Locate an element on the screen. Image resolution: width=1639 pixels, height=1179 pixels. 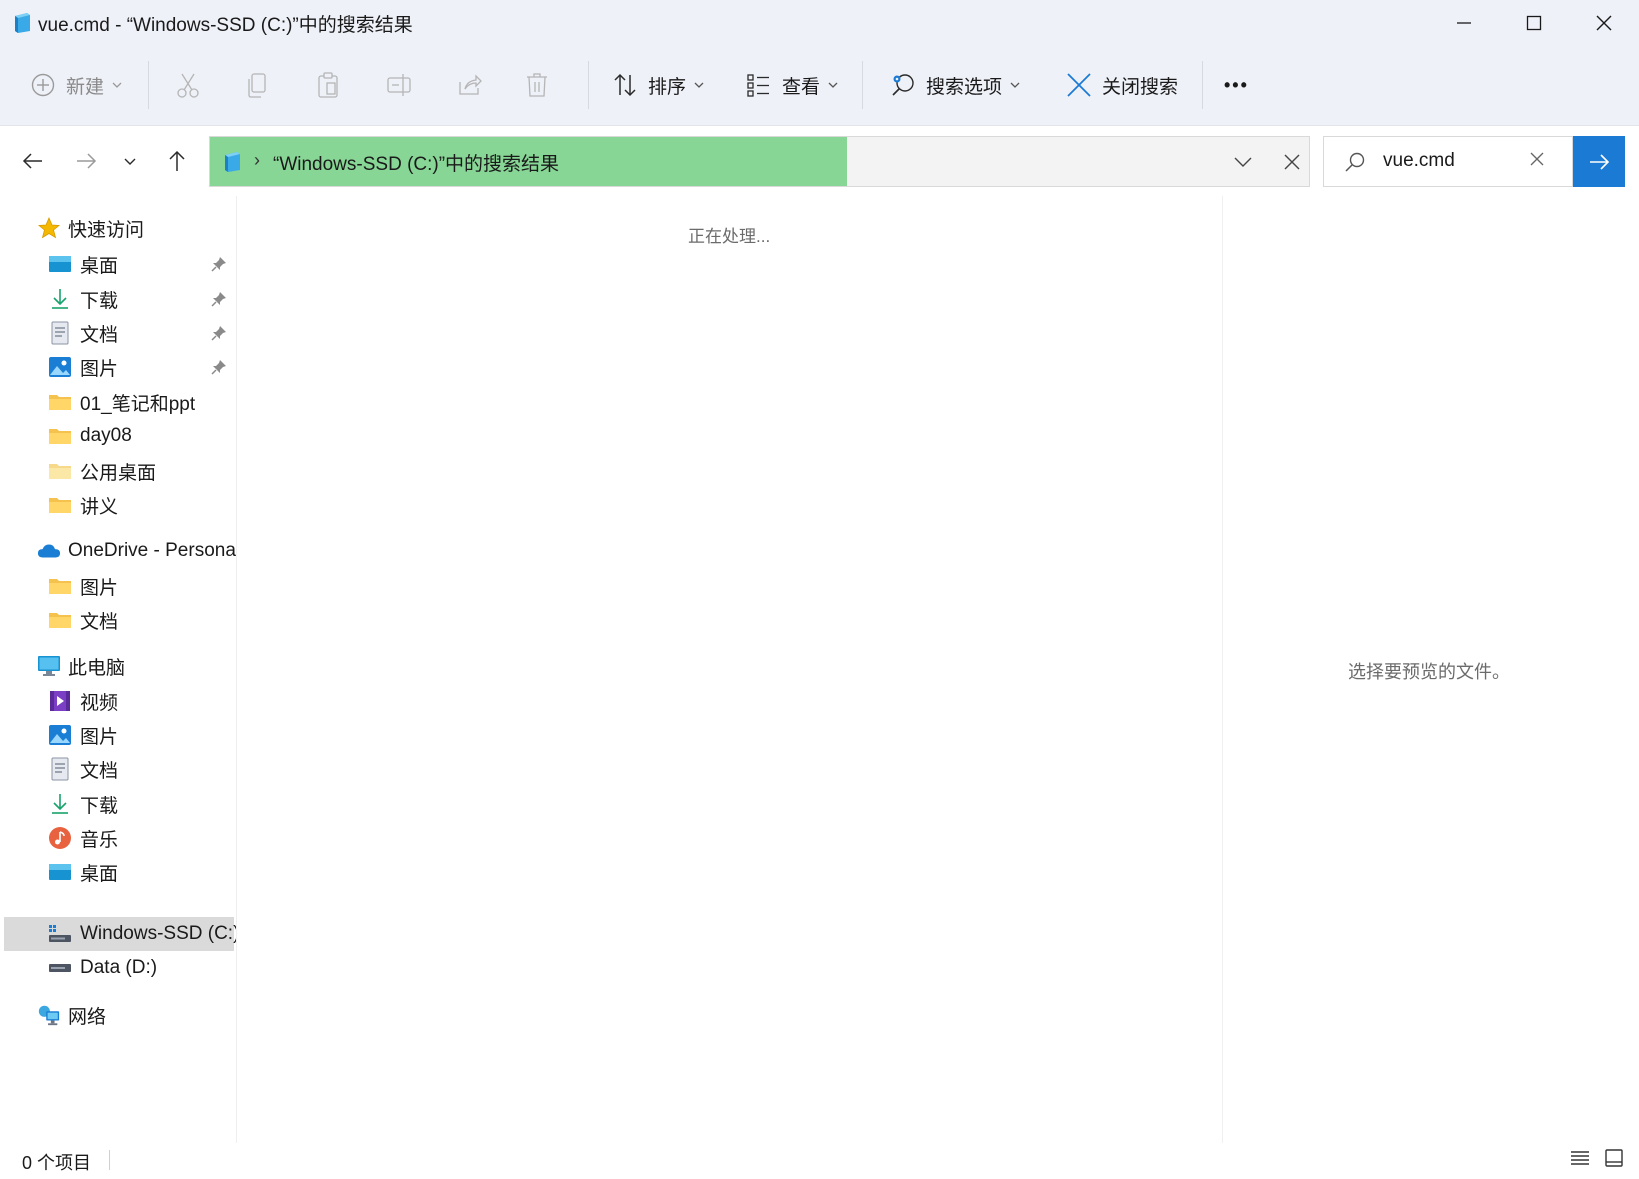
search-options-label: 搜索选项 is located at coordinates (964, 87).